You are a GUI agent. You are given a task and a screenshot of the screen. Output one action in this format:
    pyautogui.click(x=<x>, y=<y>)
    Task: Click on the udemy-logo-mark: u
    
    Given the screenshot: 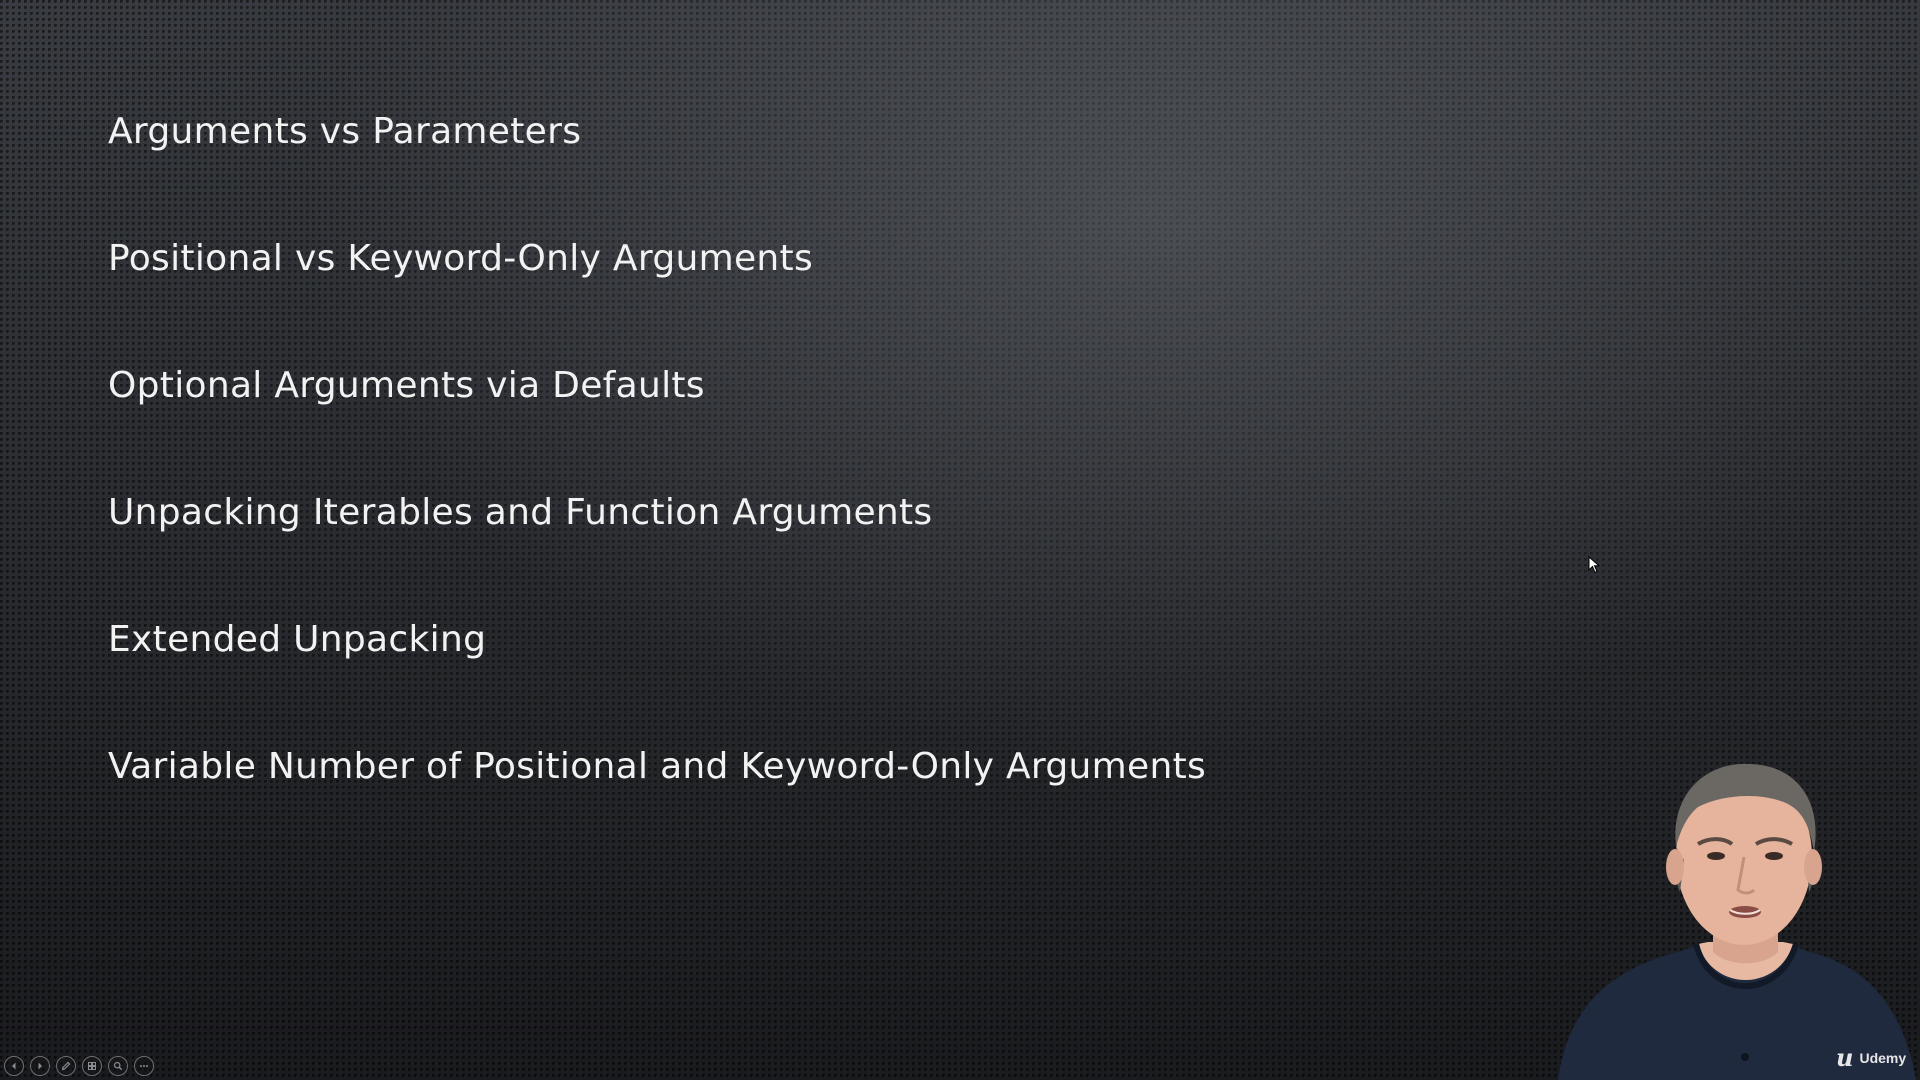 What is the action you would take?
    pyautogui.click(x=1845, y=1057)
    